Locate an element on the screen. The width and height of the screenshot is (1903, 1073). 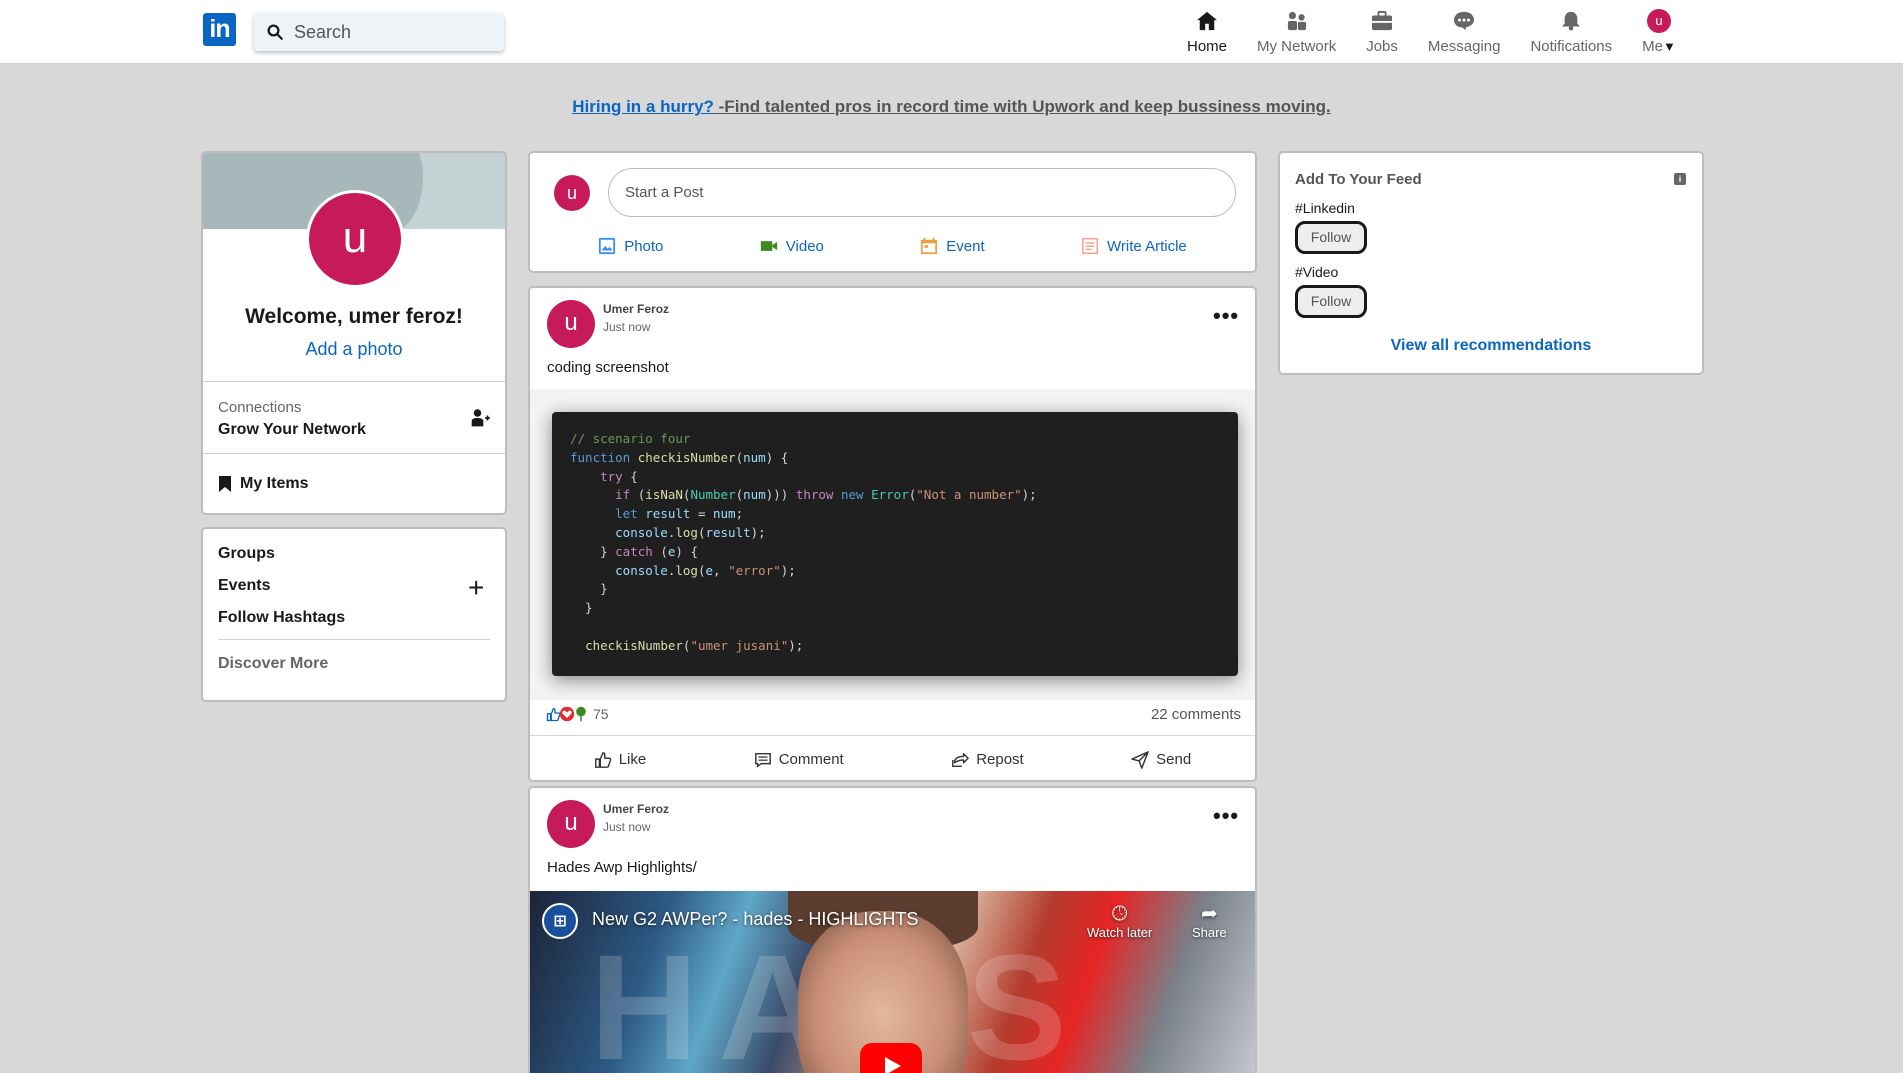
share-video-button: ➦ Share is located at coordinates (1209, 921).